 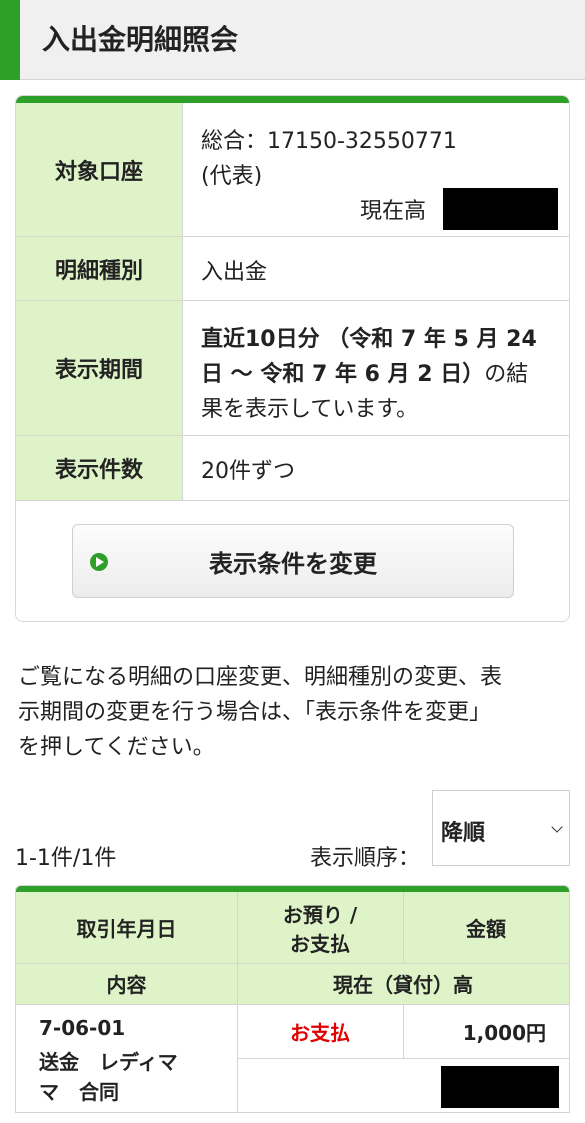 What do you see at coordinates (66, 858) in the screenshot?
I see `result-count: 1-1件/1件` at bounding box center [66, 858].